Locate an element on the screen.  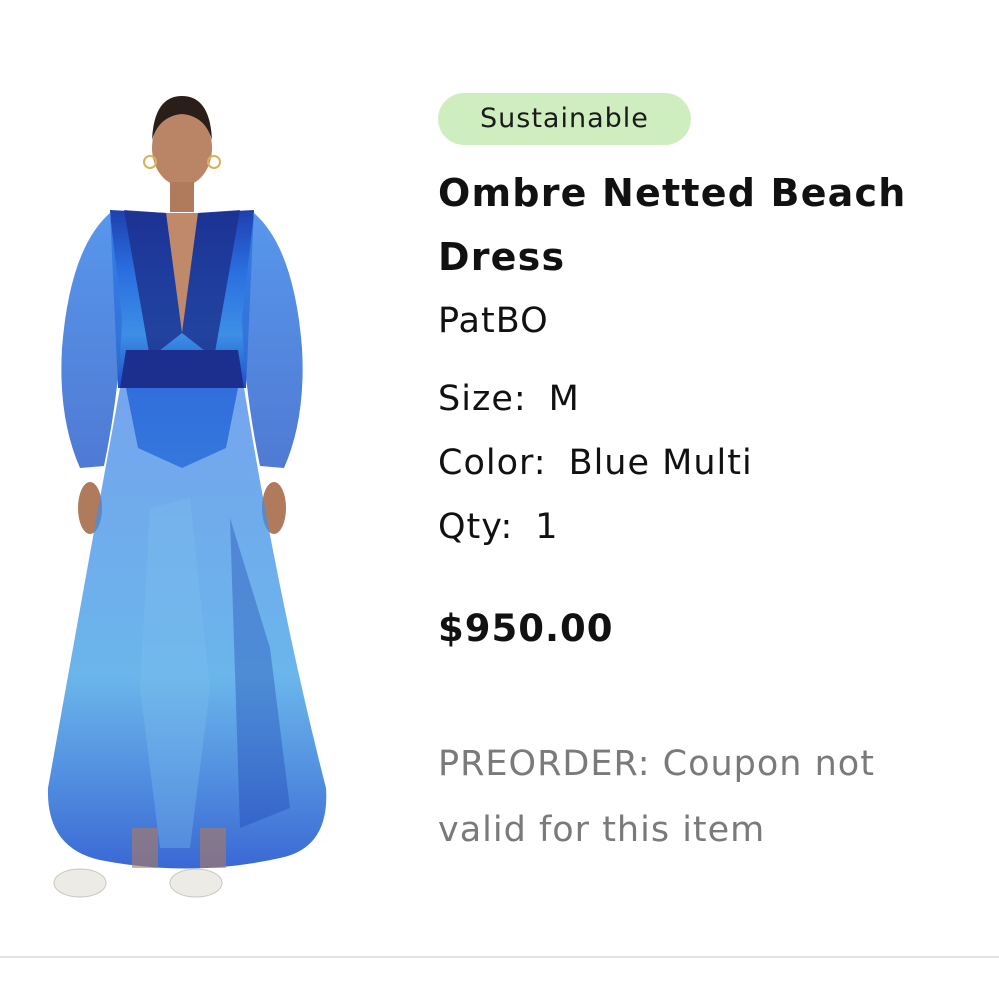
sustainable-badge: Sustainable is located at coordinates (564, 119).